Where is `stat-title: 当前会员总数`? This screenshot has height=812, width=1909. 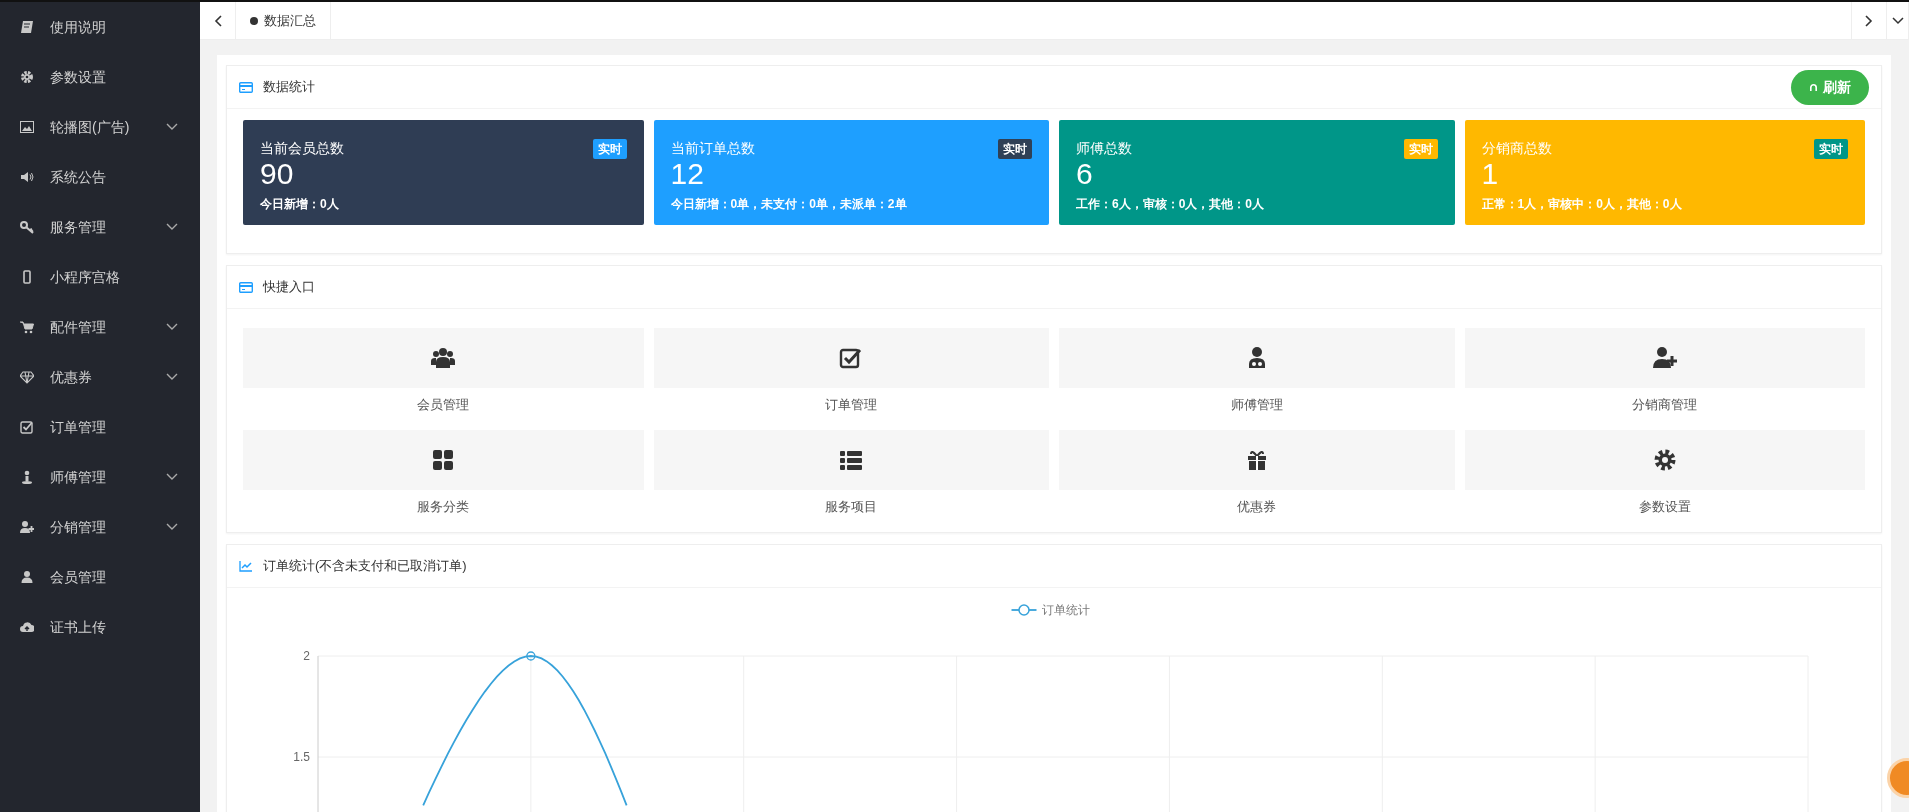 stat-title: 当前会员总数 is located at coordinates (302, 148).